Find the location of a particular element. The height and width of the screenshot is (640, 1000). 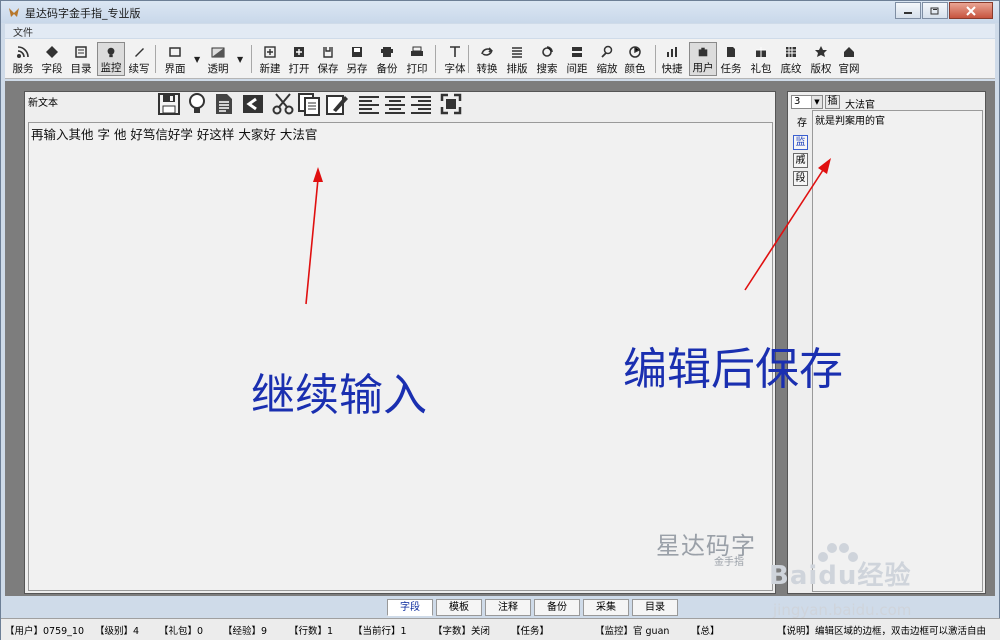

baidu-watermark: Baidu经验 jingyan.baidu.com is located at coordinates (864, 584).